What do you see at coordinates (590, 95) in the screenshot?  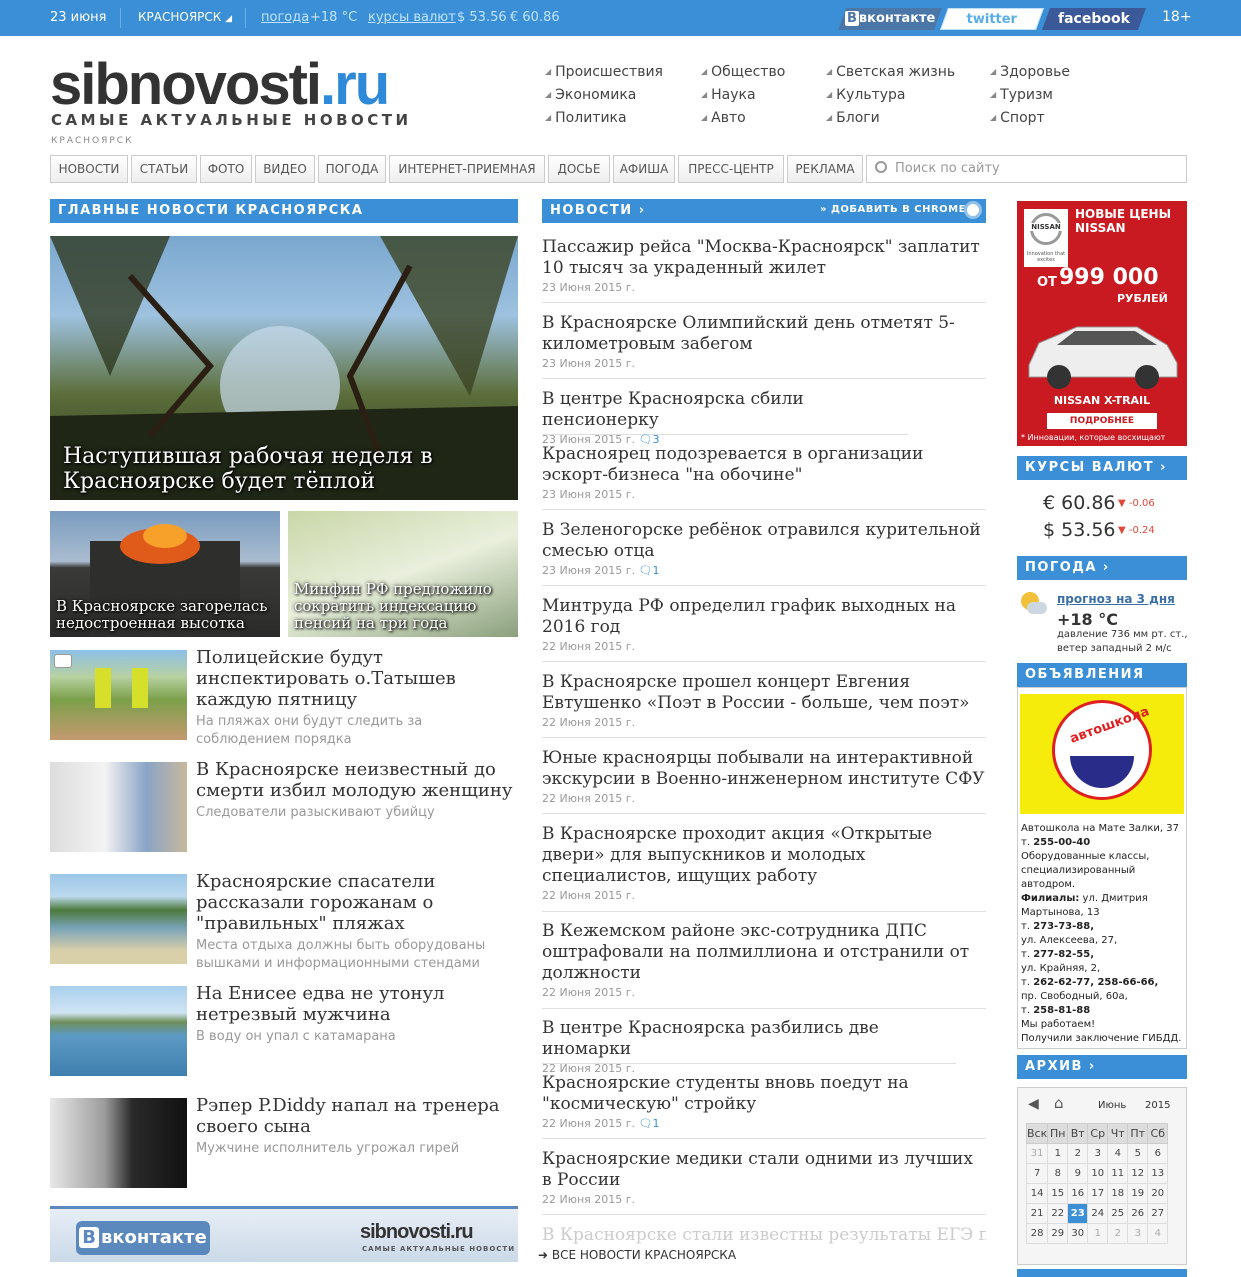 I see `category-economy: Экономика` at bounding box center [590, 95].